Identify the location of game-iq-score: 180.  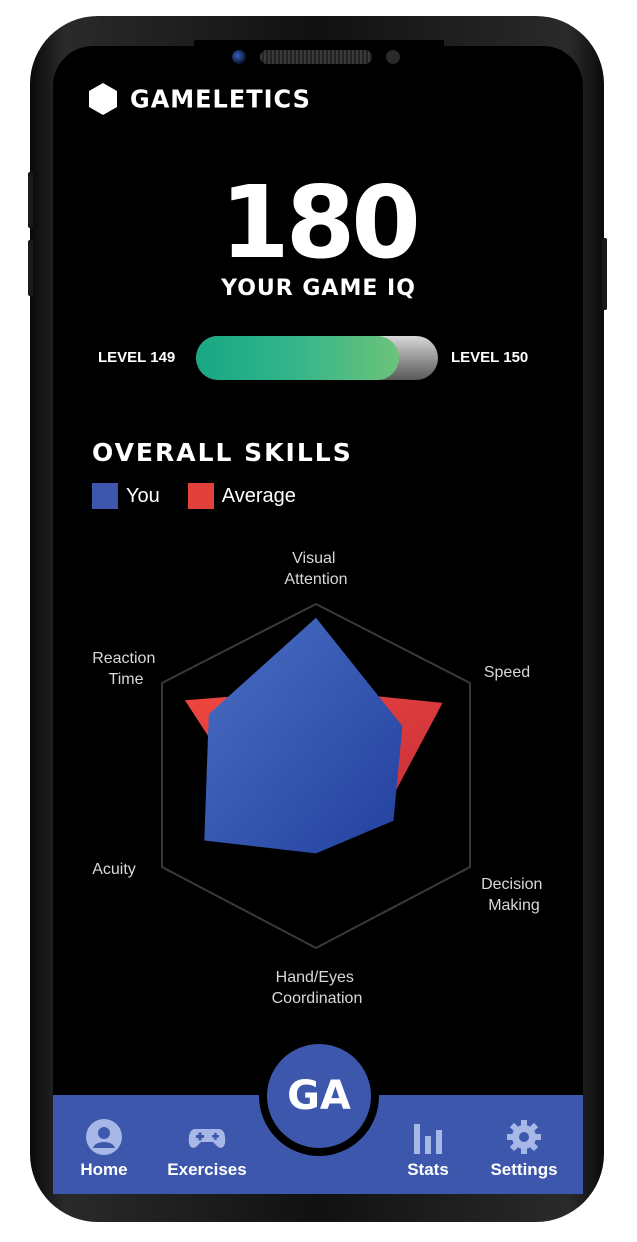
(320, 222).